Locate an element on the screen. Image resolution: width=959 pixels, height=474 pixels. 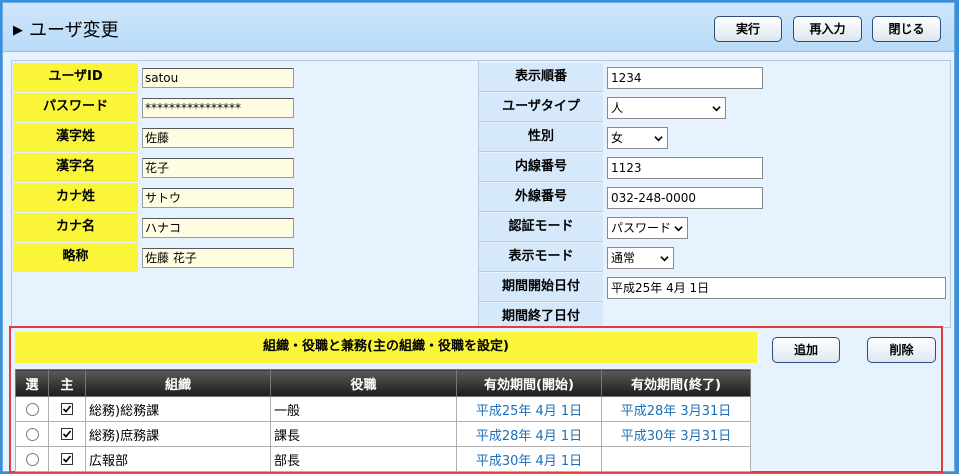
table-row: 広報部 部長 平成30年 4月 1日 is located at coordinates (383, 459).